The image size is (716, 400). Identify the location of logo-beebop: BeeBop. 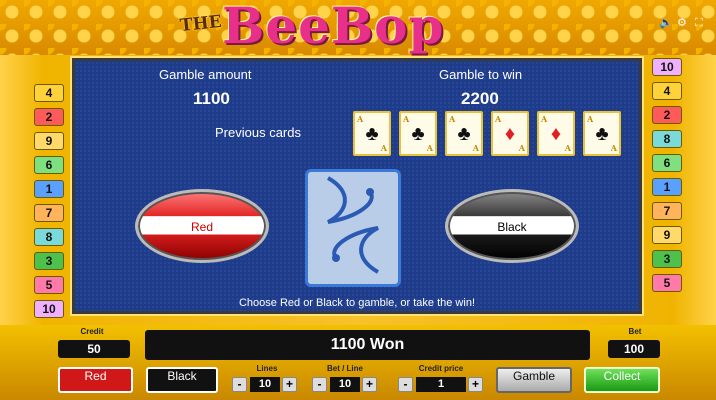
(333, 27).